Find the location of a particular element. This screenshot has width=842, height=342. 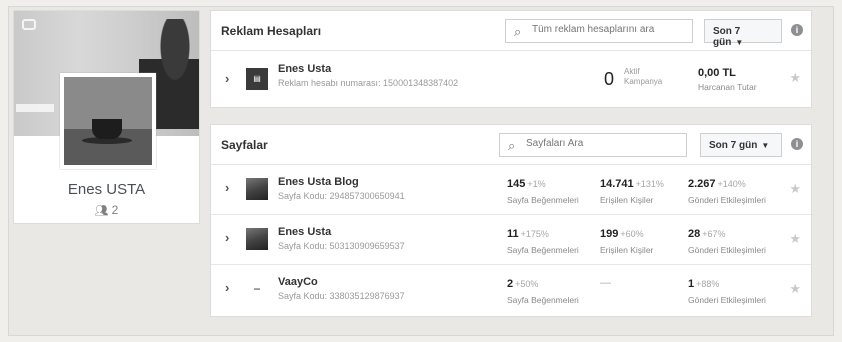

pages-search: ⌕ is located at coordinates (593, 145).